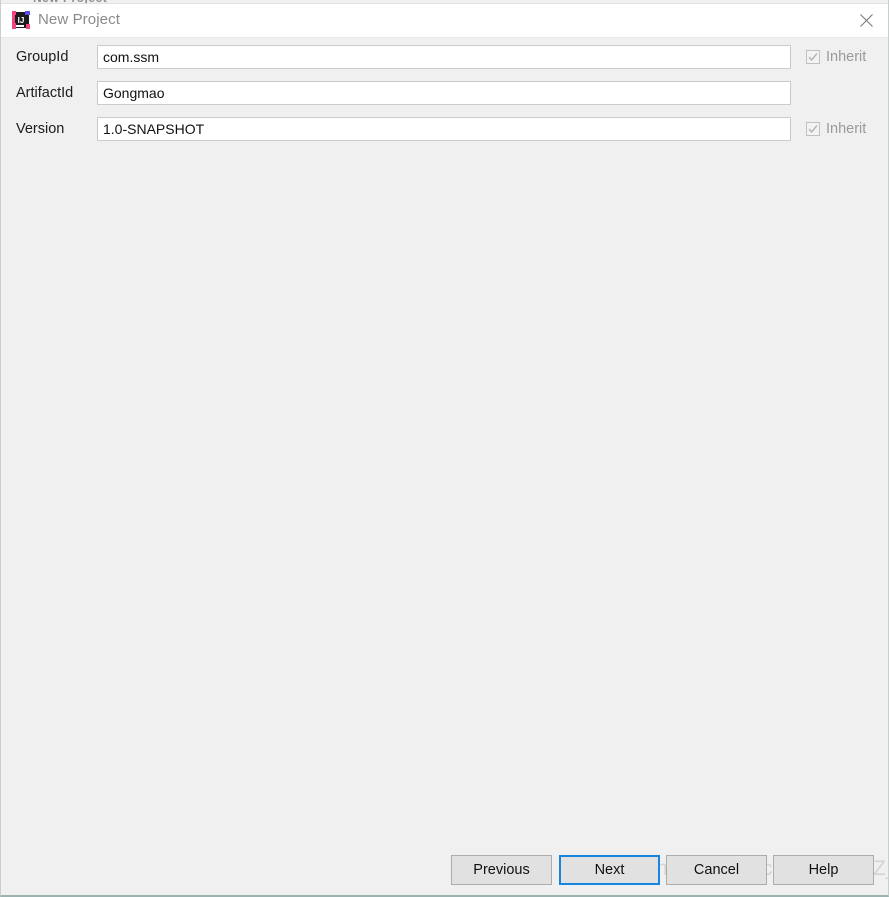 The image size is (889, 897). I want to click on close-icon, so click(866, 20).